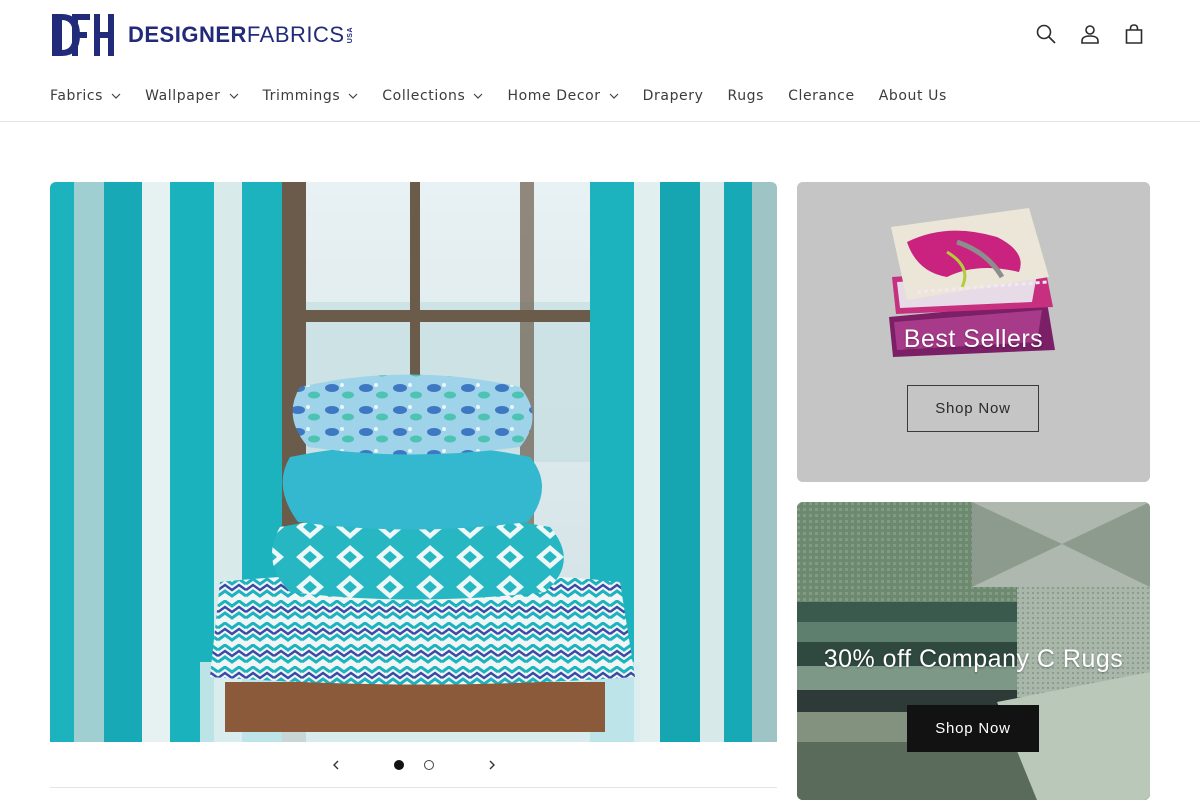  I want to click on cart-button, so click(1134, 34).